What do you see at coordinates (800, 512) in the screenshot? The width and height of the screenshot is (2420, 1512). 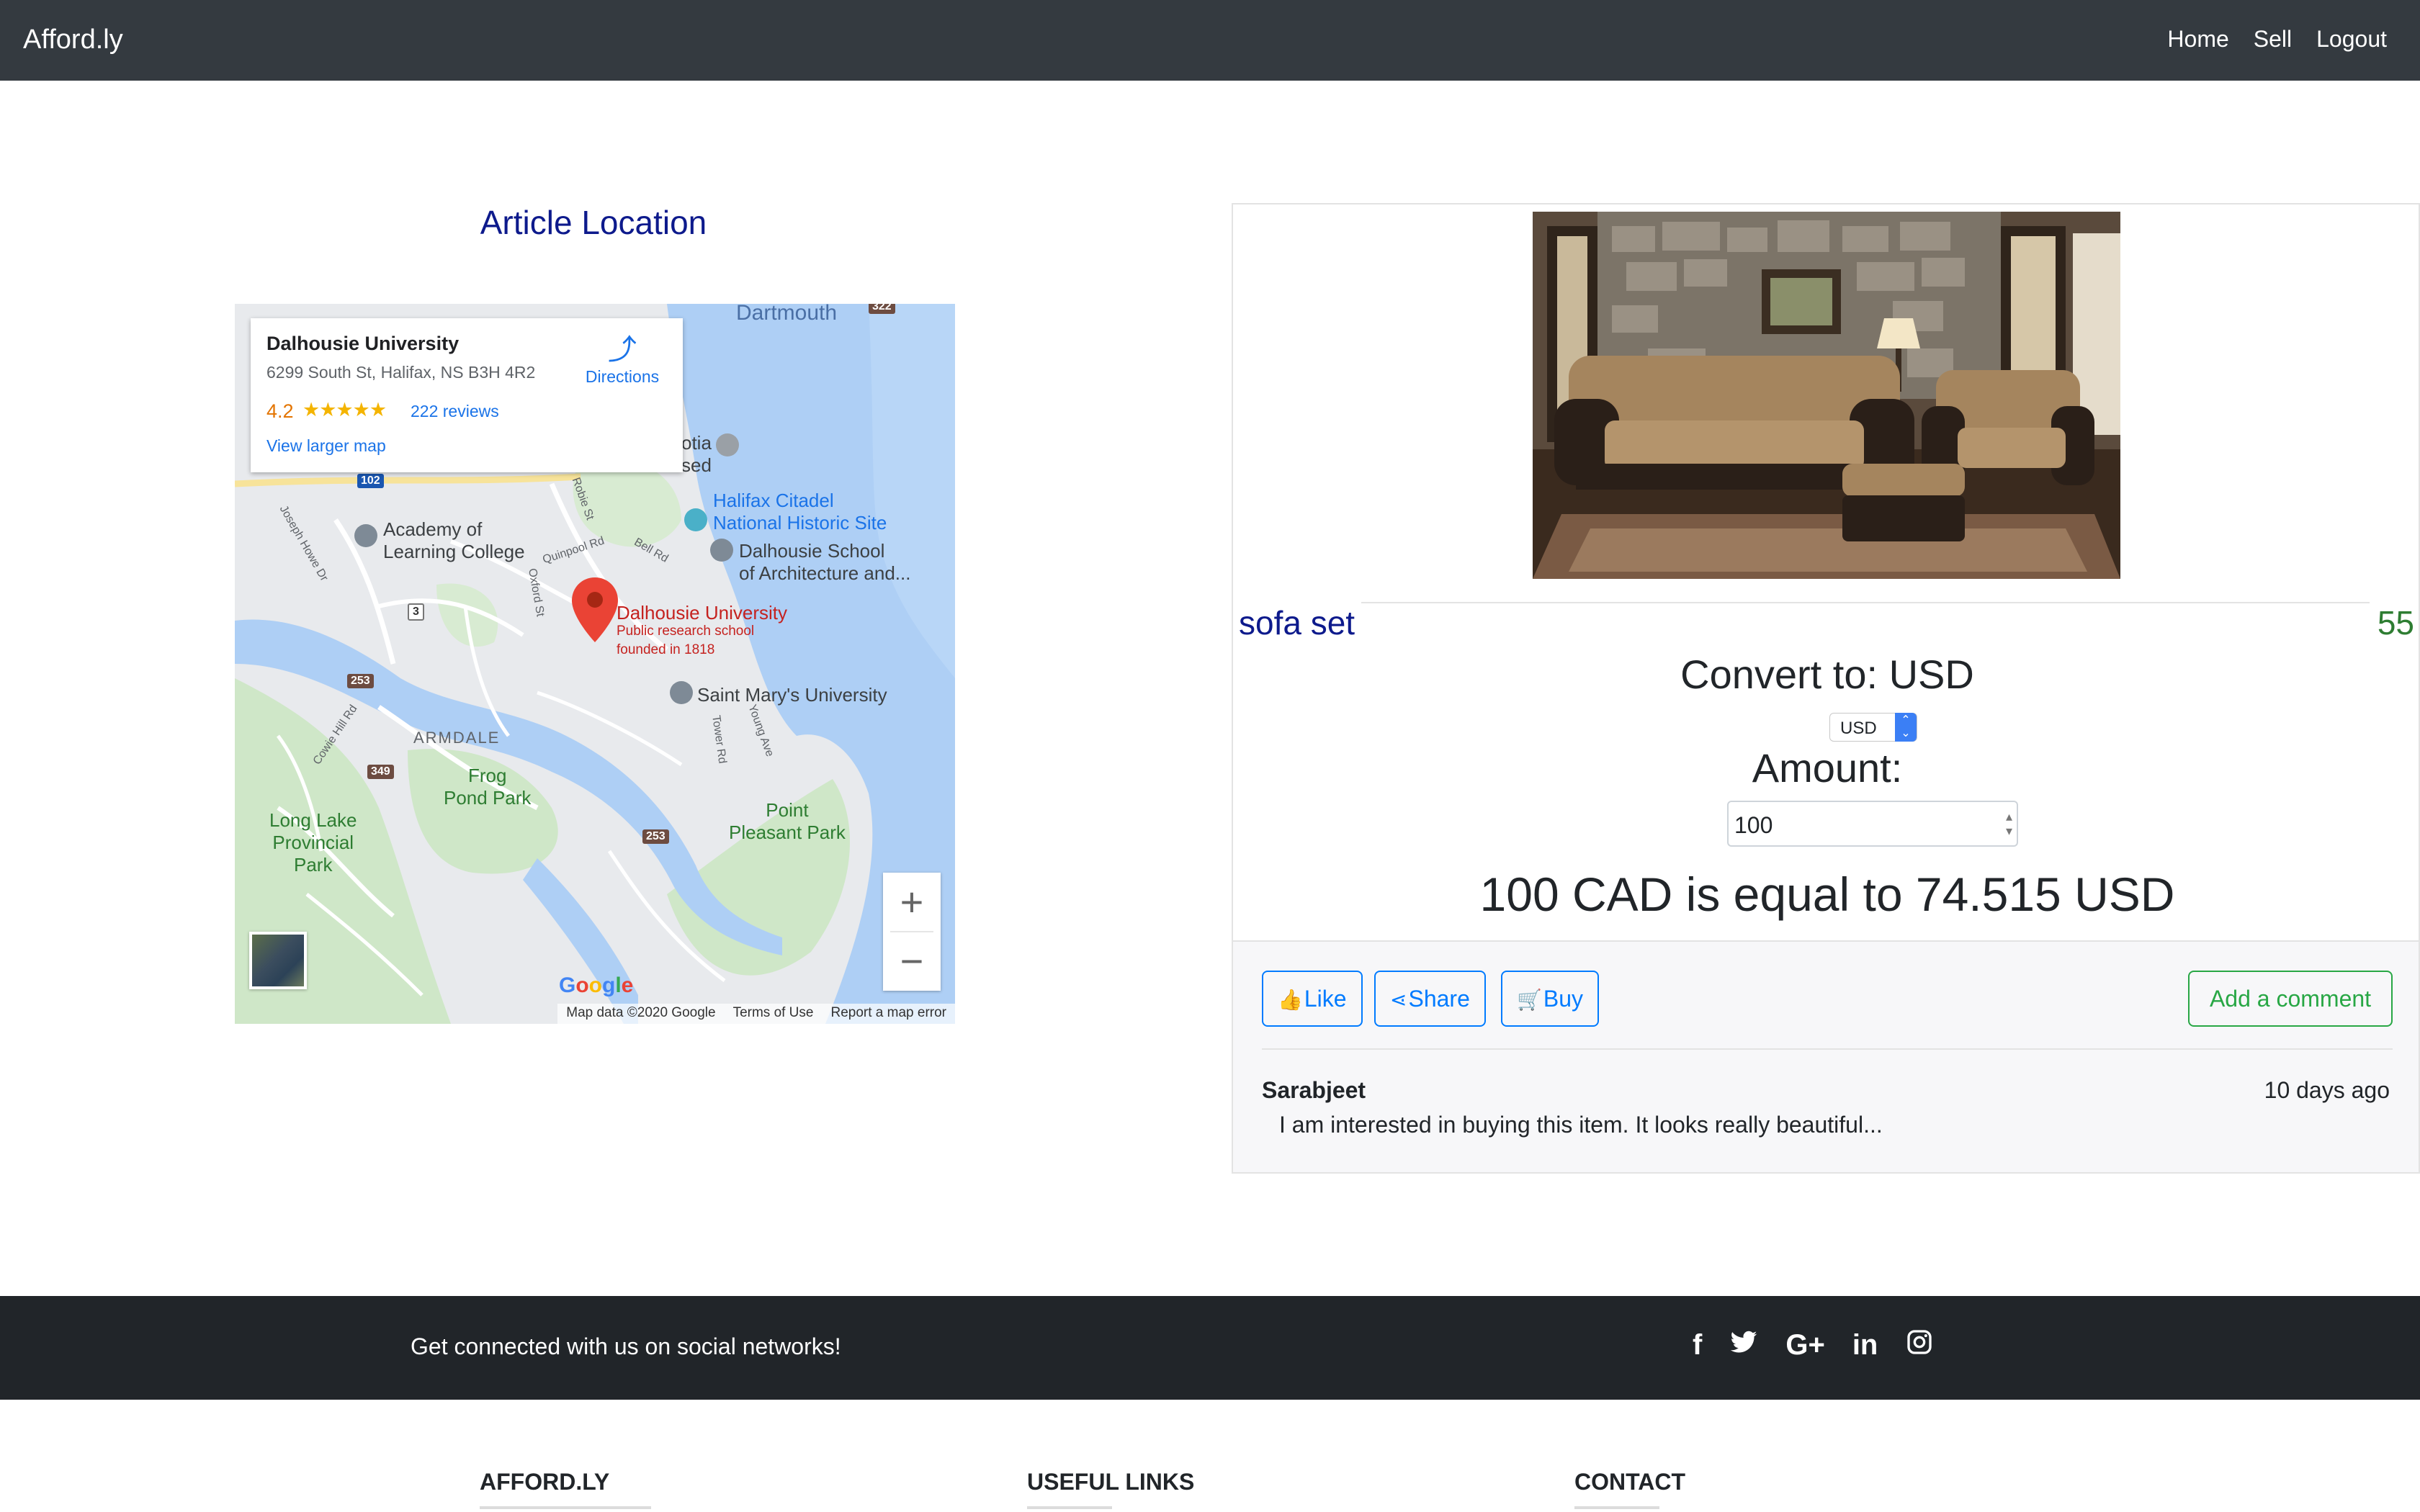 I see `map-label-citadel: Halifax Citadel National Historic Site` at bounding box center [800, 512].